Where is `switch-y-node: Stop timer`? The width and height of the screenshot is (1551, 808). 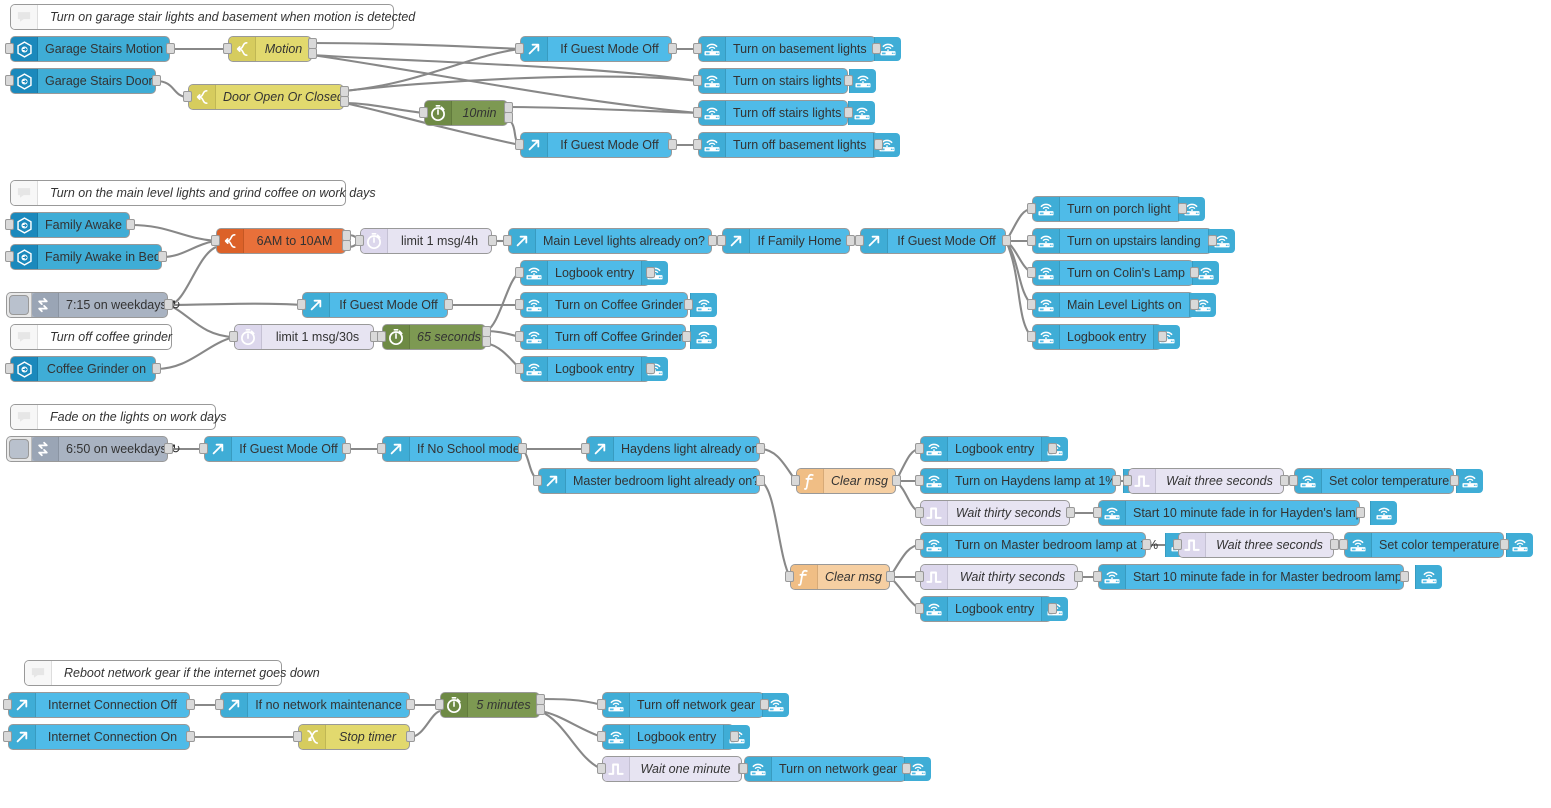
switch-y-node: Stop timer is located at coordinates (354, 737).